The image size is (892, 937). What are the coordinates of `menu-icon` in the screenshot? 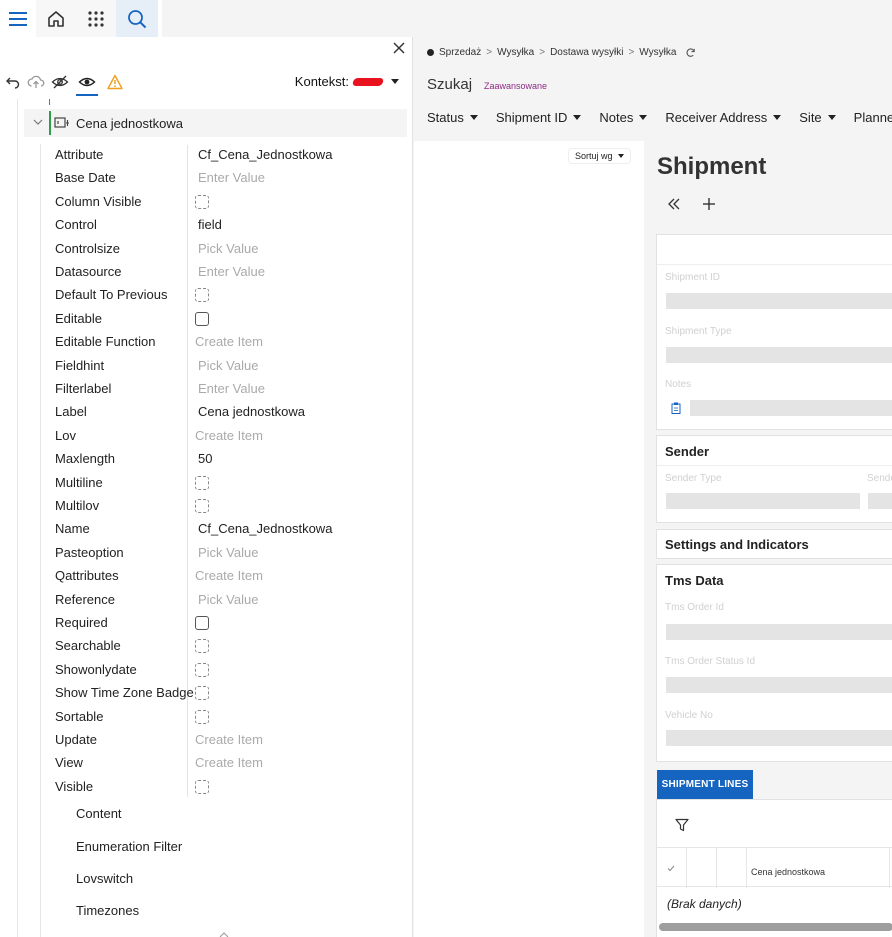 It's located at (18, 18).